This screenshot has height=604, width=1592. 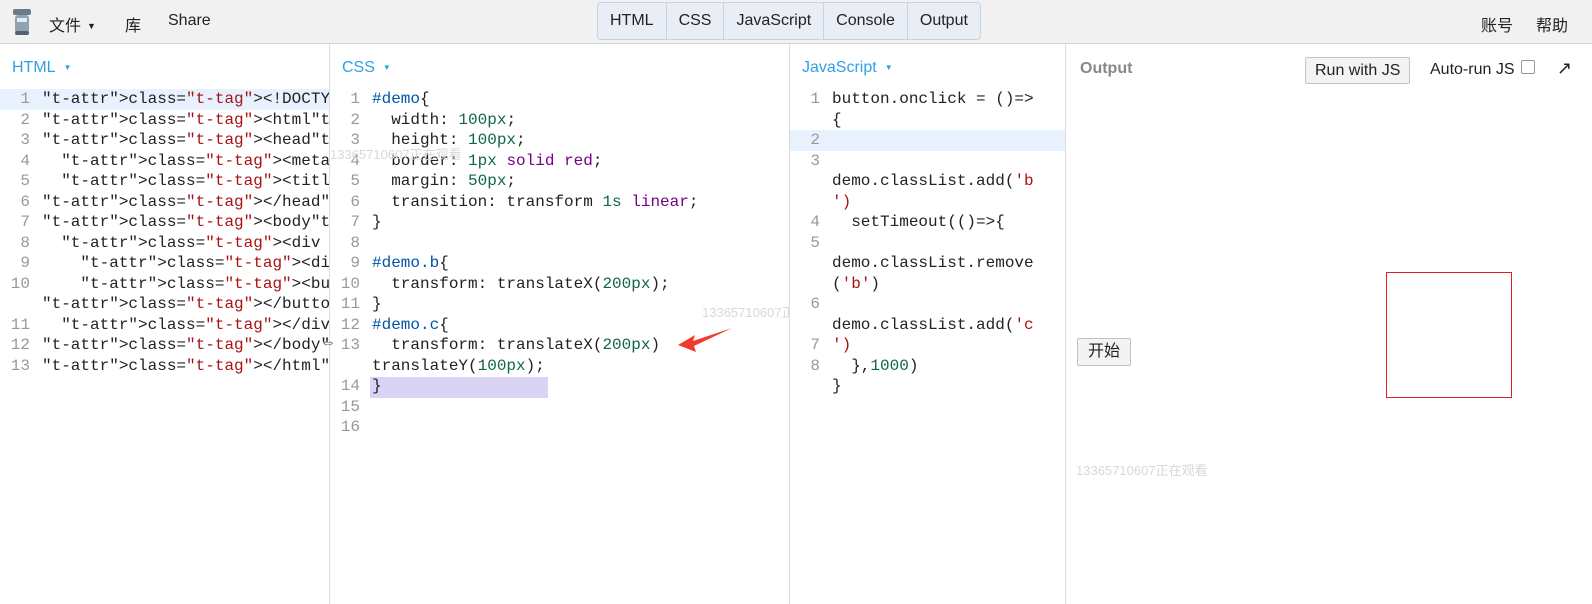 What do you see at coordinates (856, 283) in the screenshot?
I see `code-line: ('b')` at bounding box center [856, 283].